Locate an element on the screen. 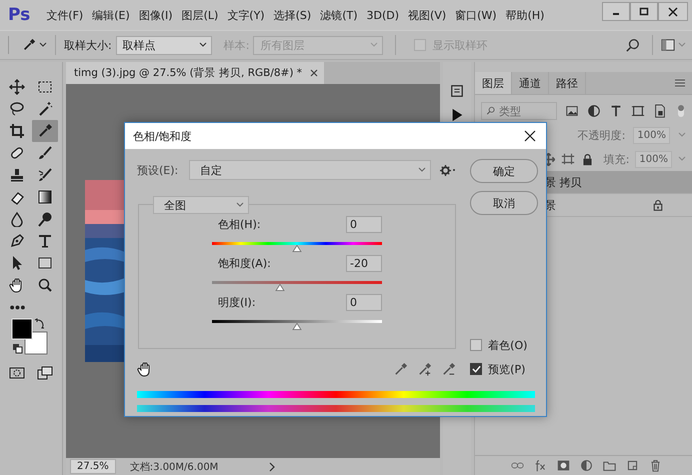 The height and width of the screenshot is (475, 692). move-icon is located at coordinates (17, 87).